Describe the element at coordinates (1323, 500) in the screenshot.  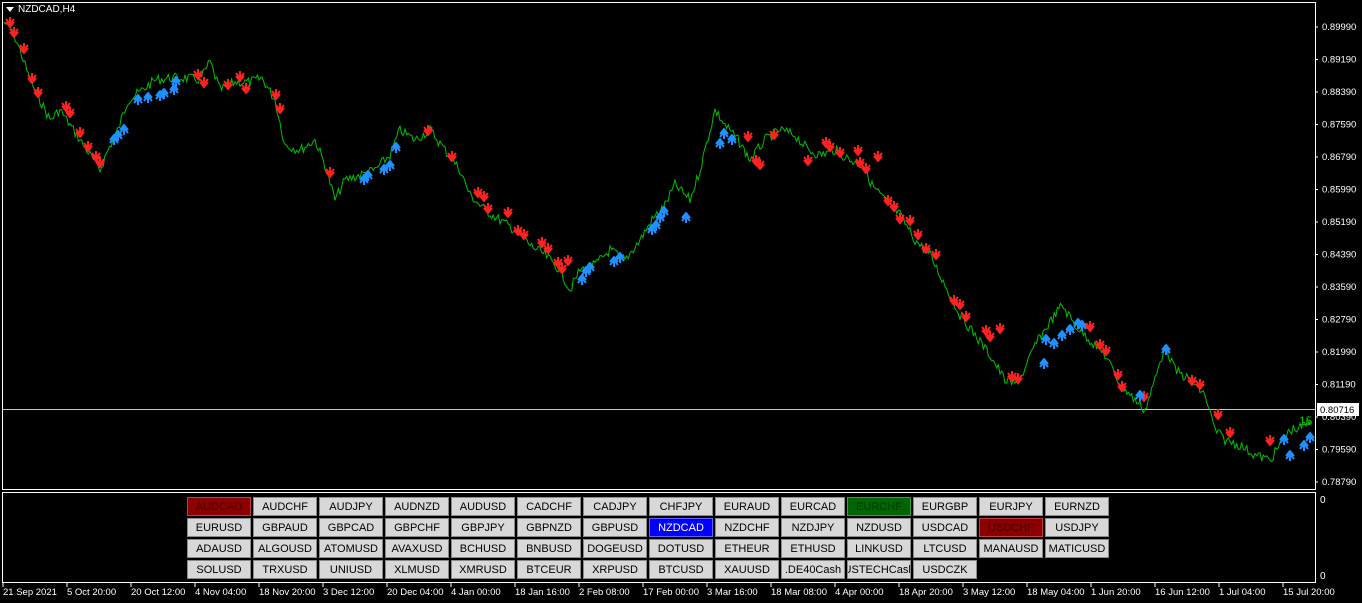
I see `sub-axis-top: 0` at that location.